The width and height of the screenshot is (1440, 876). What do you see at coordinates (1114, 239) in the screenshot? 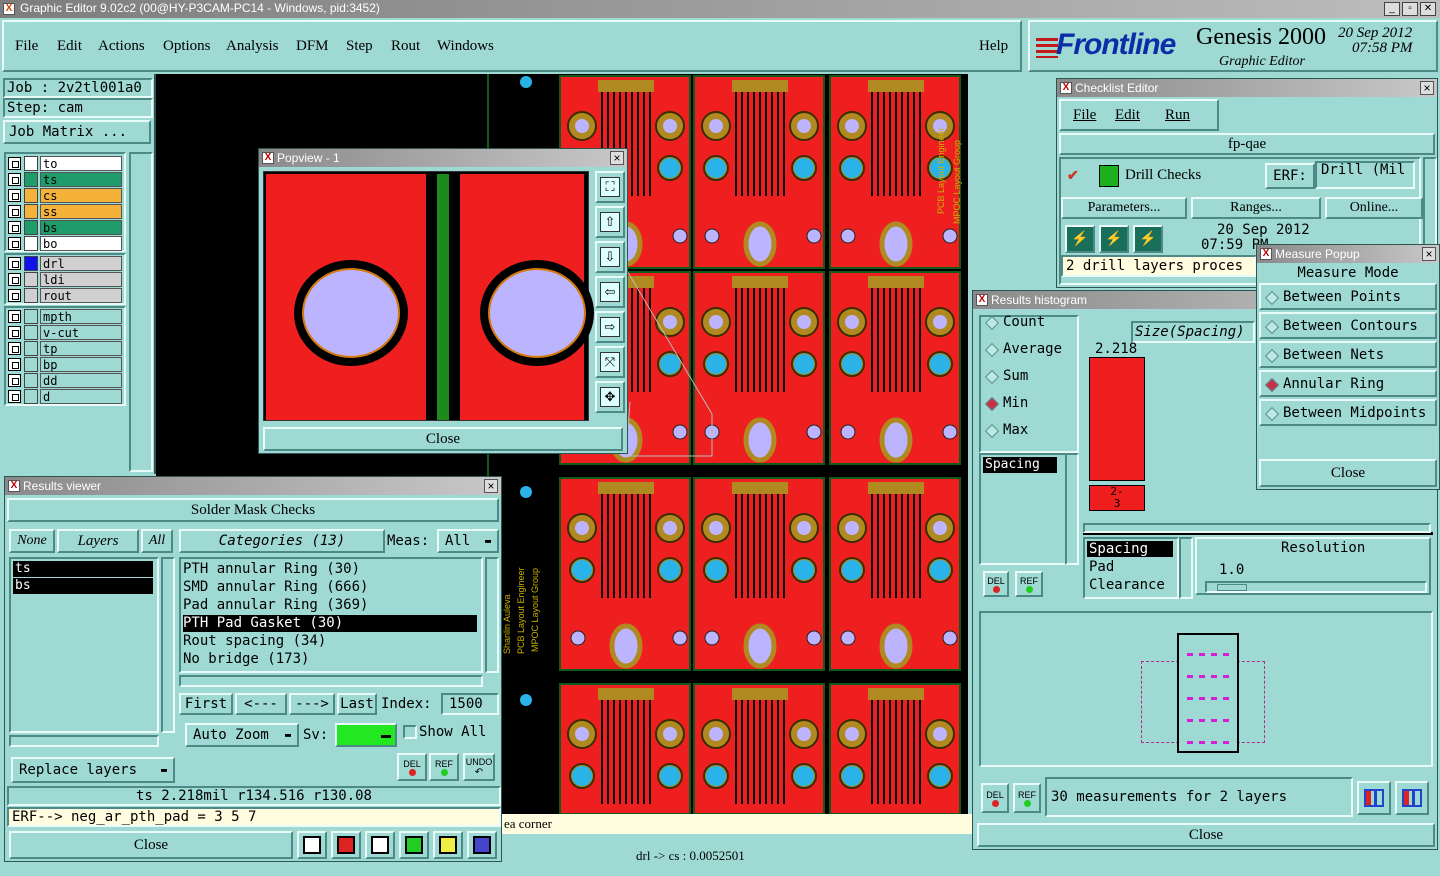
I see `run-all-button: ⚡` at bounding box center [1114, 239].